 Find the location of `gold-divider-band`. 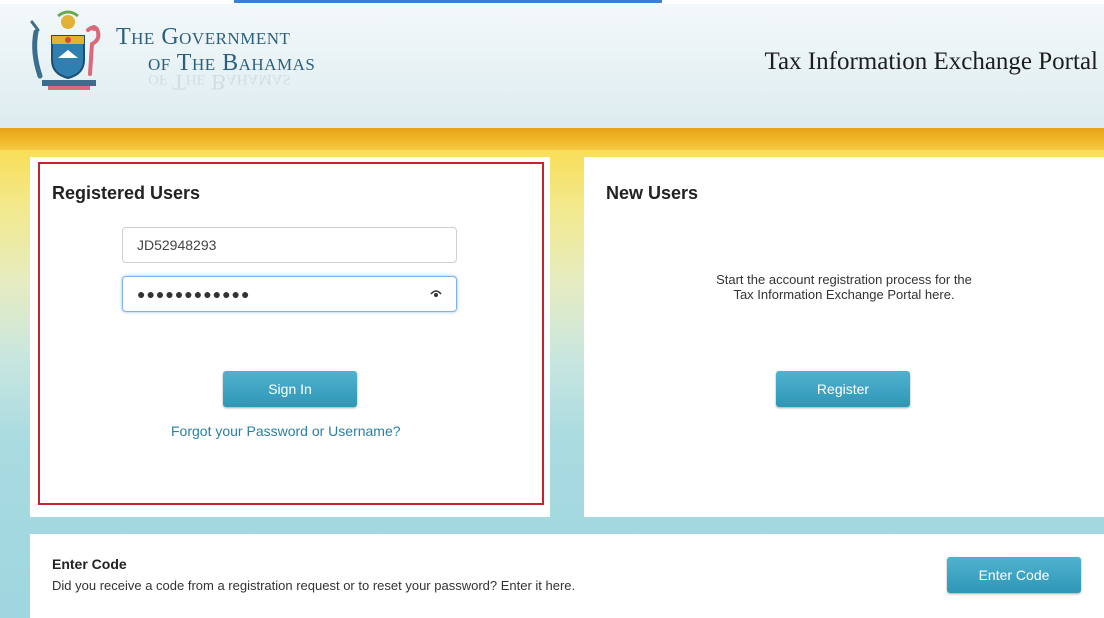

gold-divider-band is located at coordinates (552, 140).